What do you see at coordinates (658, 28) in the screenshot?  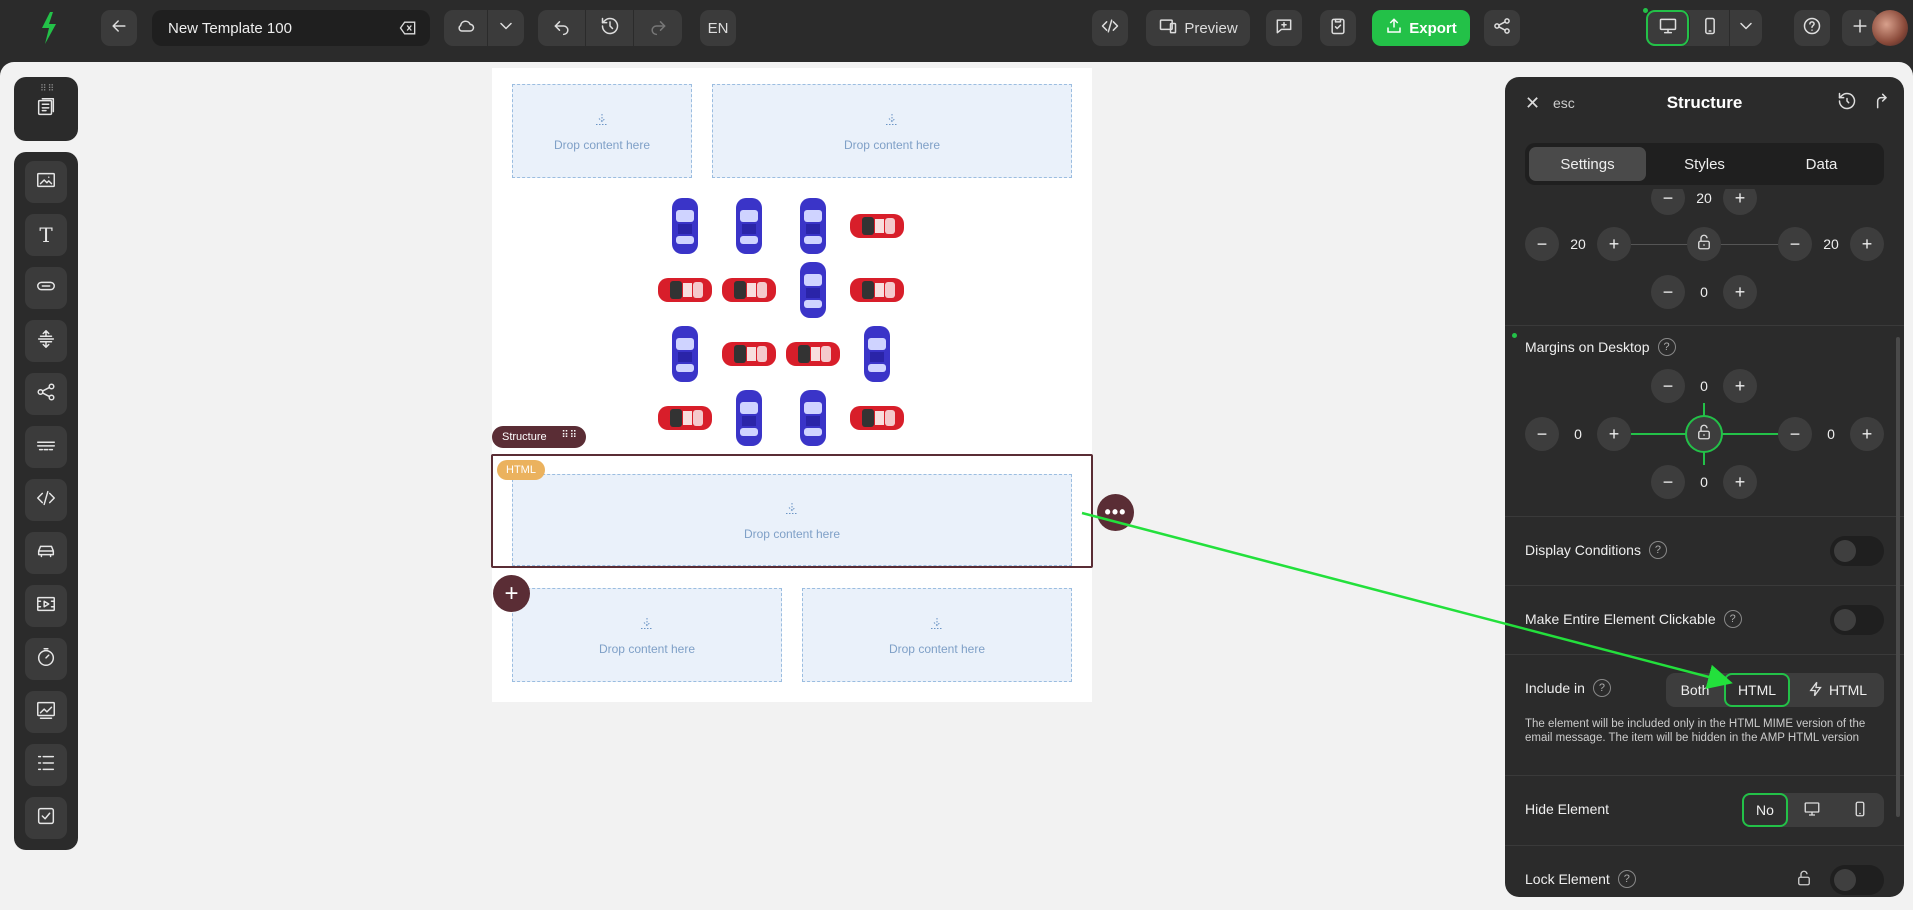 I see `redo-button` at bounding box center [658, 28].